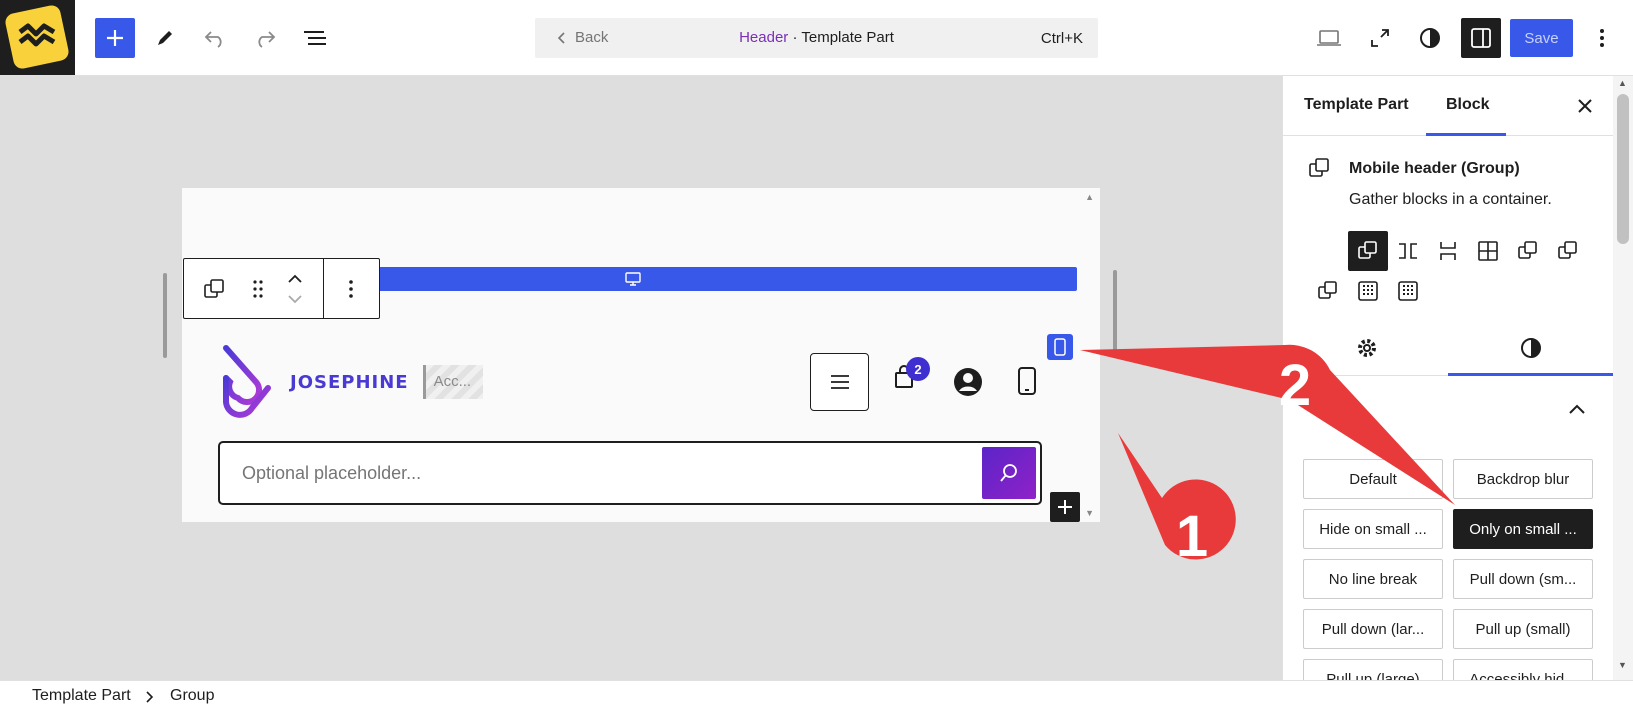 The image size is (1633, 710). I want to click on chevron-right-icon, so click(149, 697).